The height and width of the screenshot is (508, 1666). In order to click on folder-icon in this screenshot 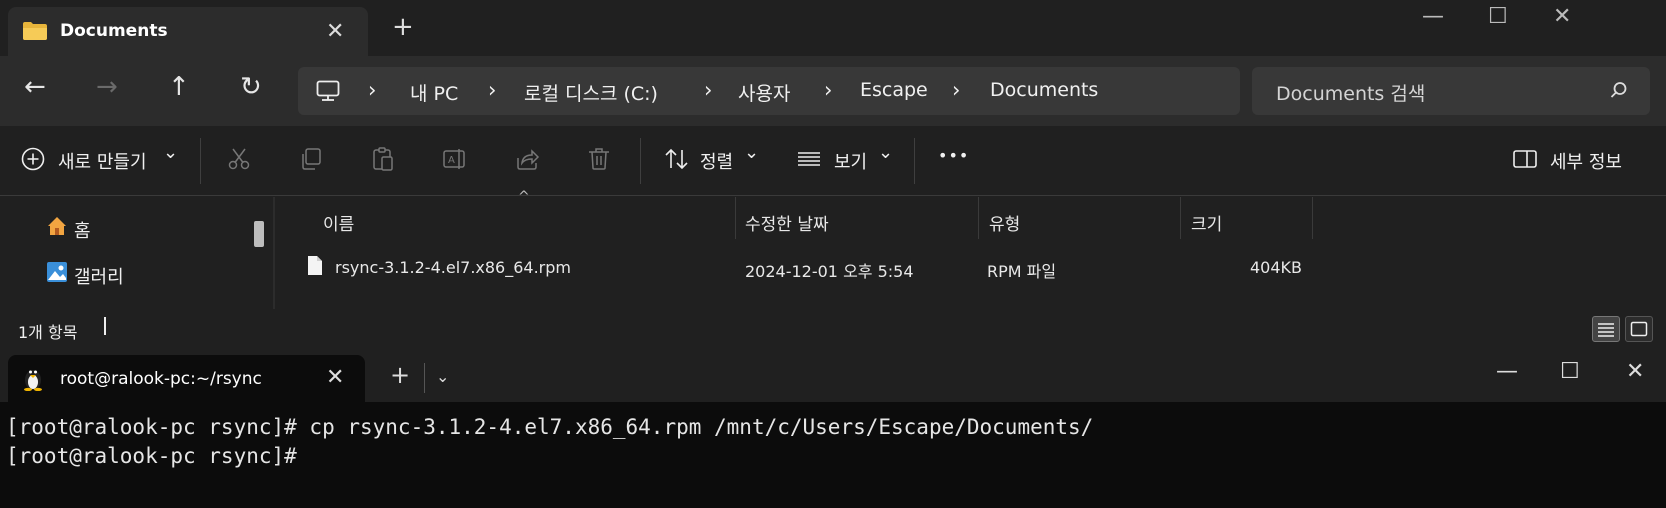, I will do `click(35, 31)`.